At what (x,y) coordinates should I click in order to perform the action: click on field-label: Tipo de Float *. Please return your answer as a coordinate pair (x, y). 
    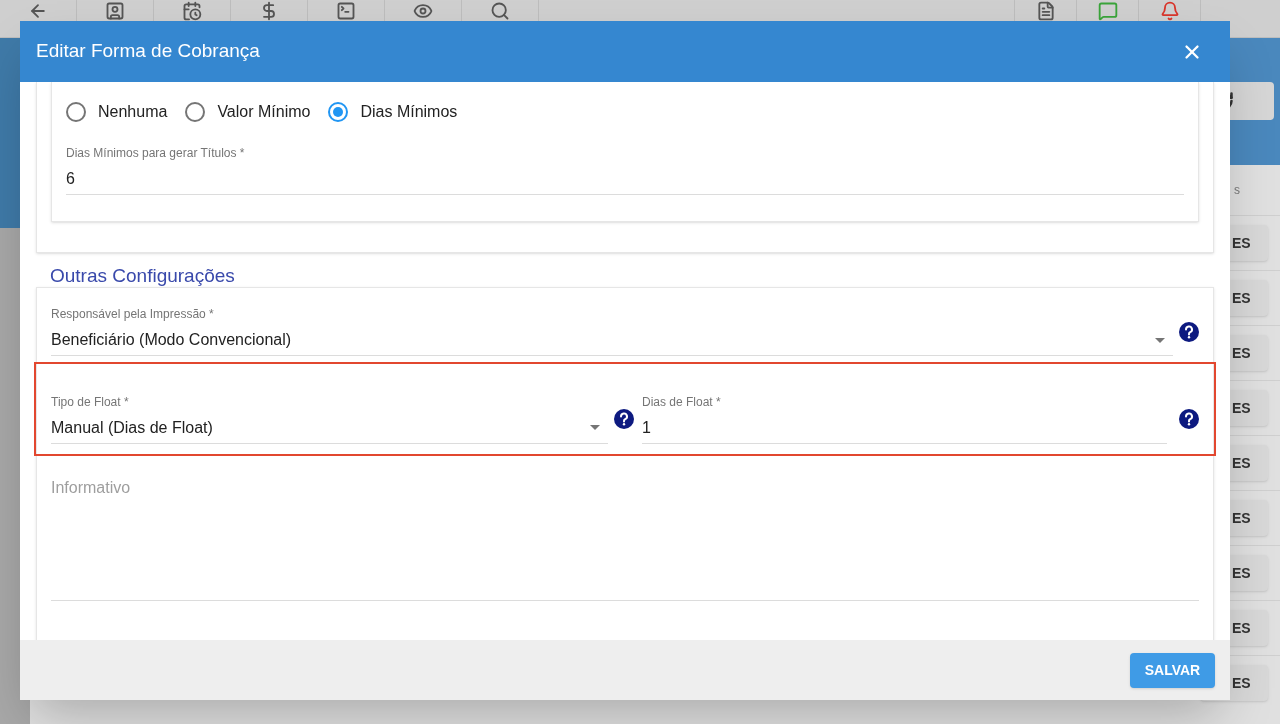
    Looking at the image, I should click on (90, 401).